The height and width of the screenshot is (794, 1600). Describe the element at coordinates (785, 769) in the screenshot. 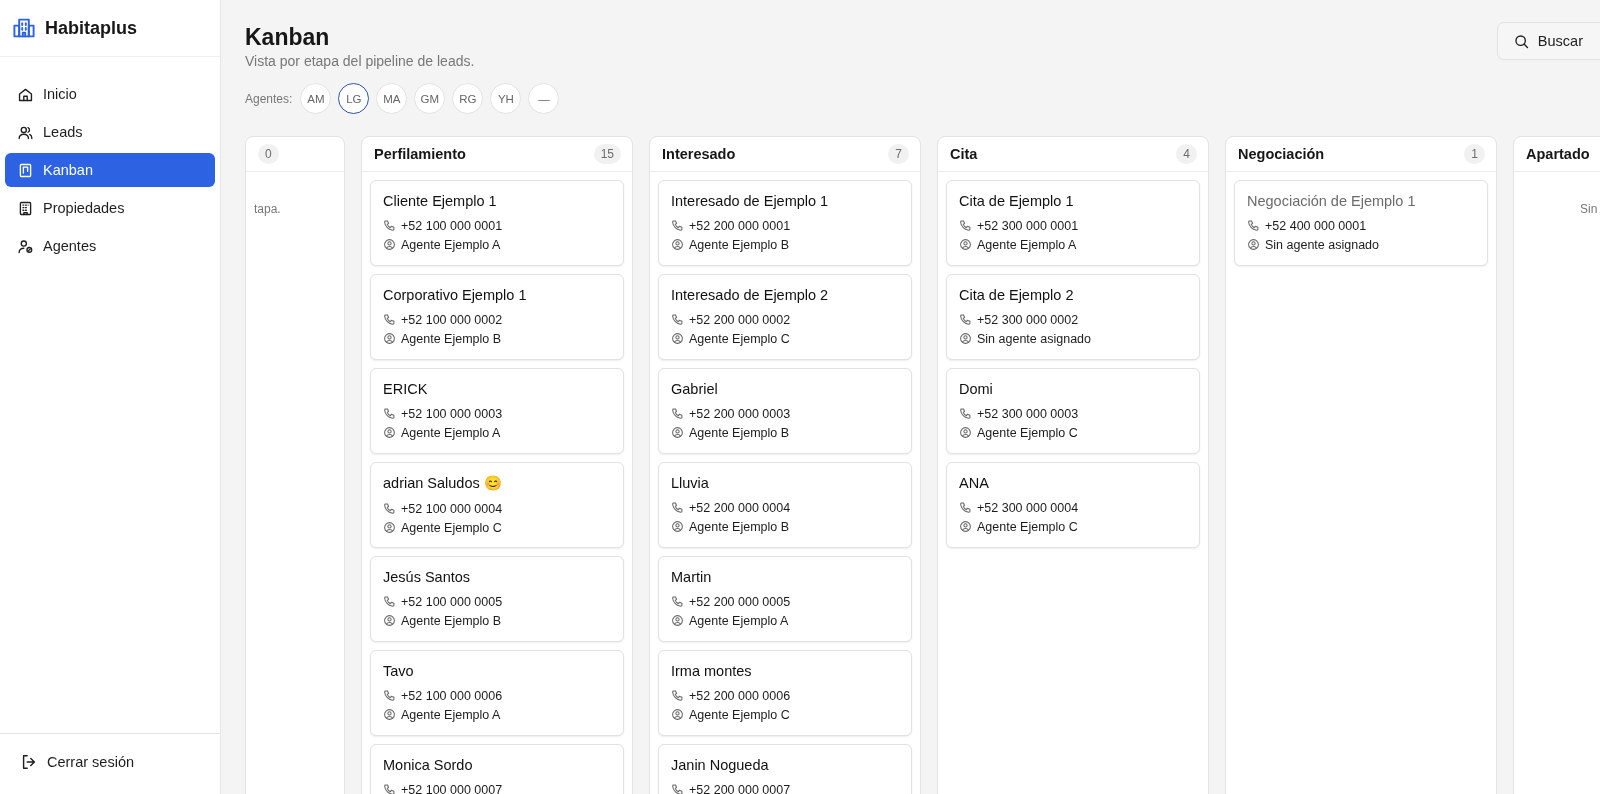

I see `lead-card: Janin Nogueda +52 200 000 0007` at that location.